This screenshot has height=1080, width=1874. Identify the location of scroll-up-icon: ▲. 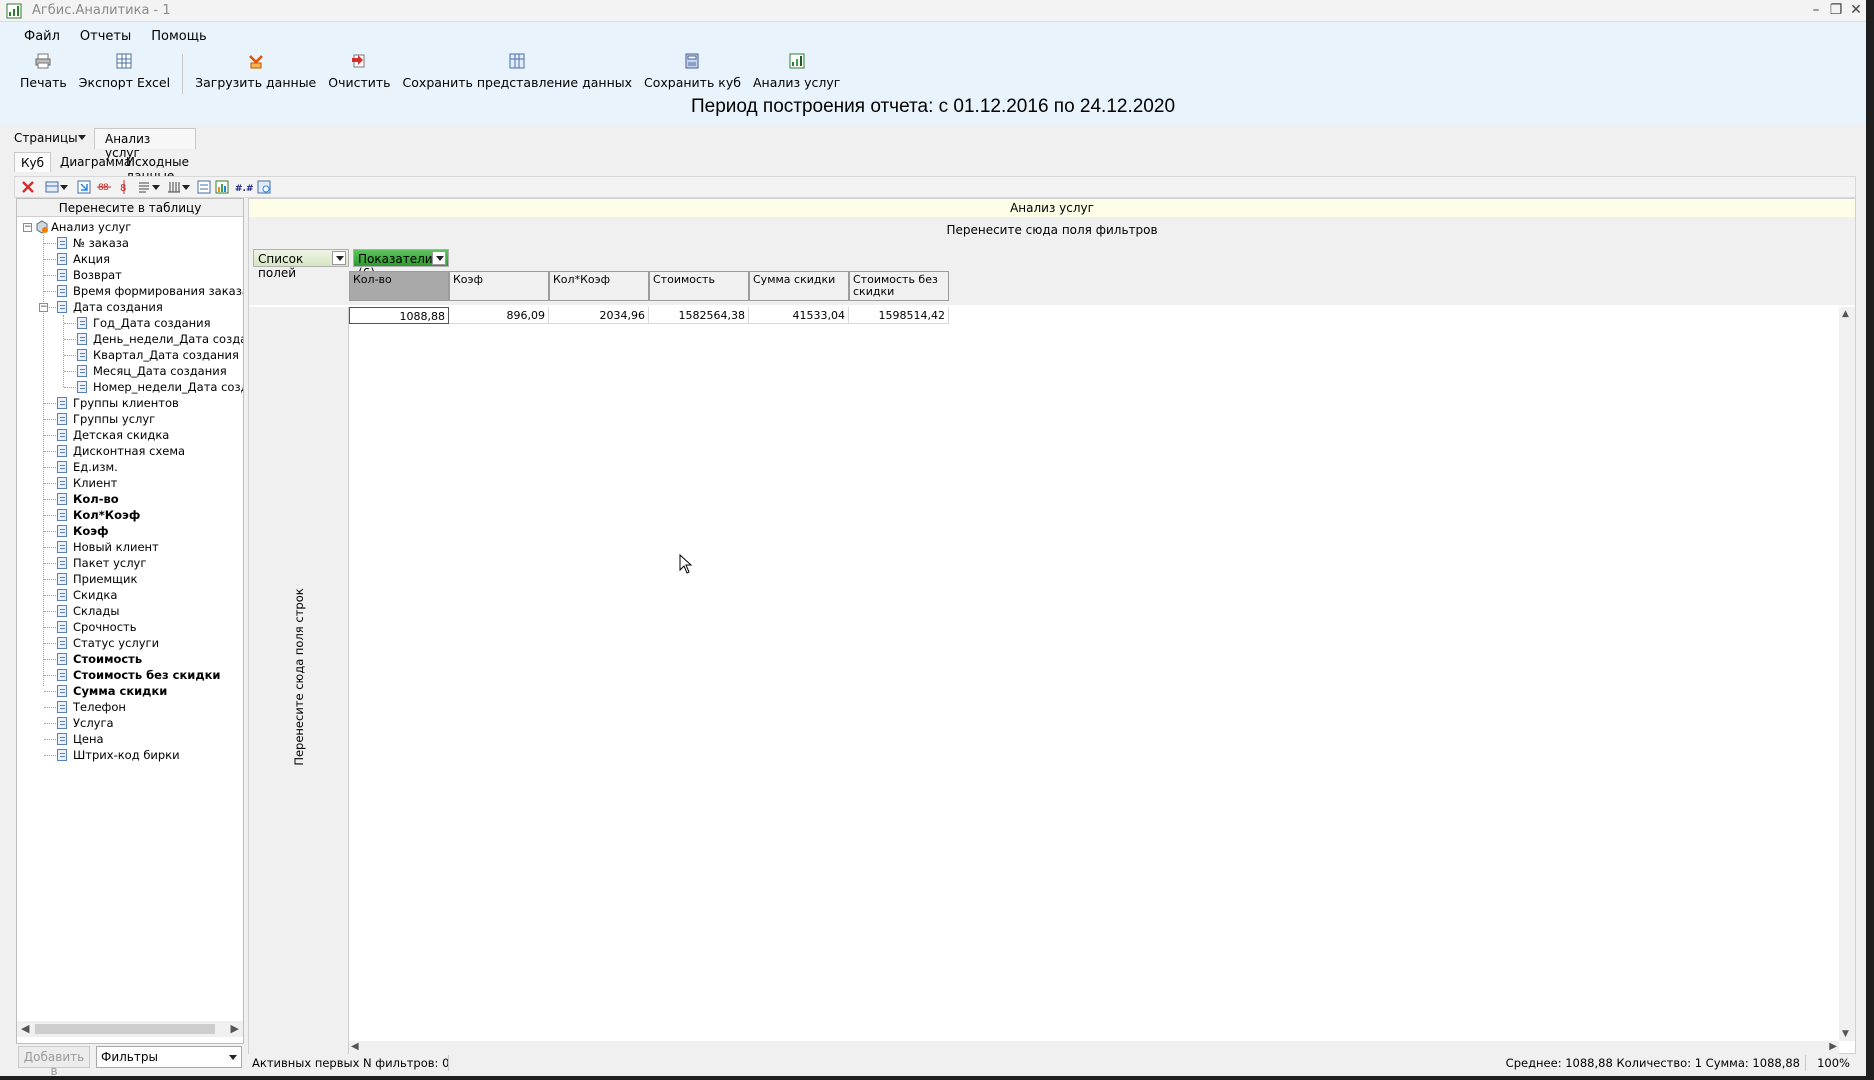
(1845, 314).